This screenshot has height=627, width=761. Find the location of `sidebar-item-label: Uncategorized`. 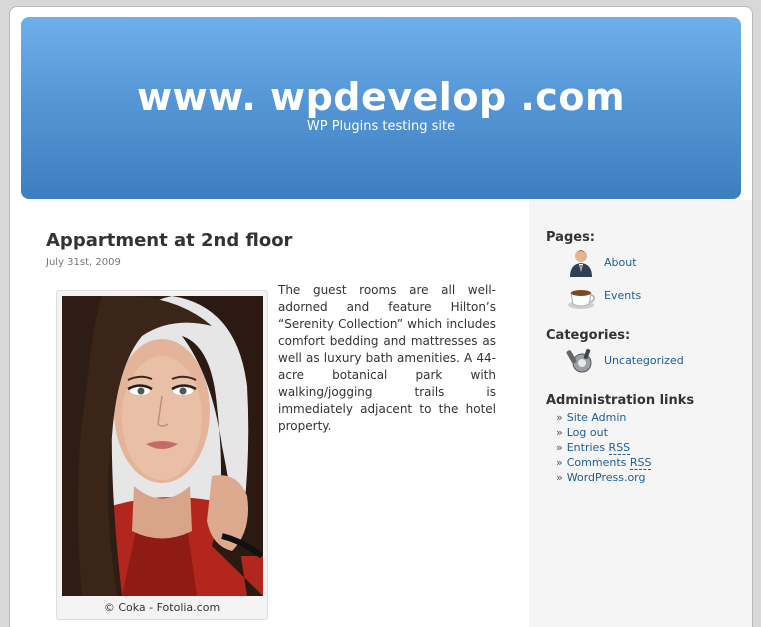

sidebar-item-label: Uncategorized is located at coordinates (644, 360).